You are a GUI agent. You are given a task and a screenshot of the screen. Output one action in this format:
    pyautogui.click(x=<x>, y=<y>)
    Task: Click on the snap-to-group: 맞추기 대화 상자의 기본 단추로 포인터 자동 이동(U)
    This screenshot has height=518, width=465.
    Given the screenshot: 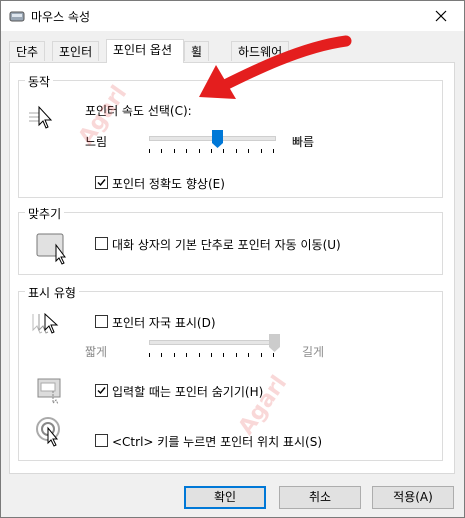 What is the action you would take?
    pyautogui.click(x=230, y=240)
    